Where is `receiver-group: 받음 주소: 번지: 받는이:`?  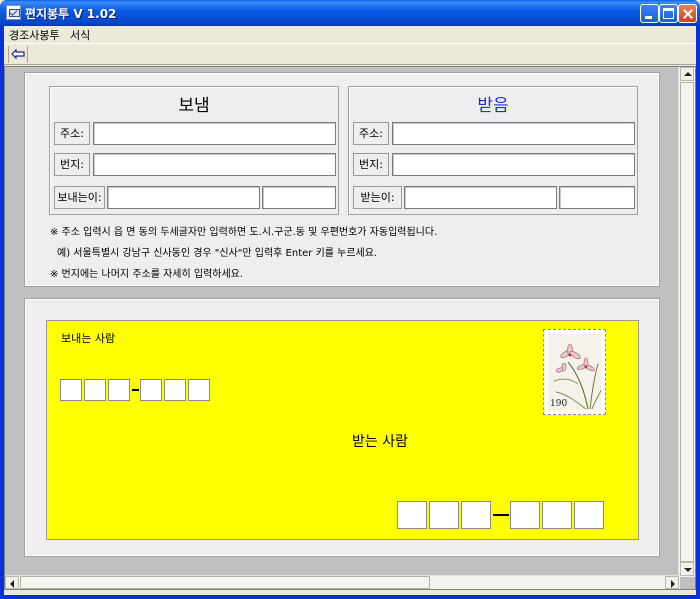
receiver-group: 받음 주소: 번지: 받는이: is located at coordinates (493, 150).